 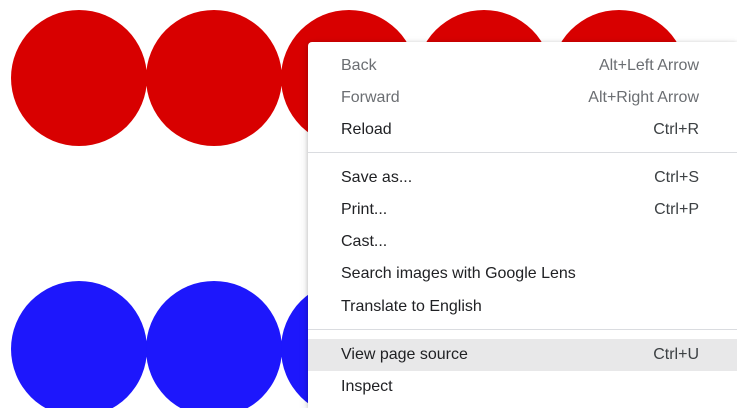 I want to click on menu-item-print: Print... Ctrl+P, so click(x=522, y=210).